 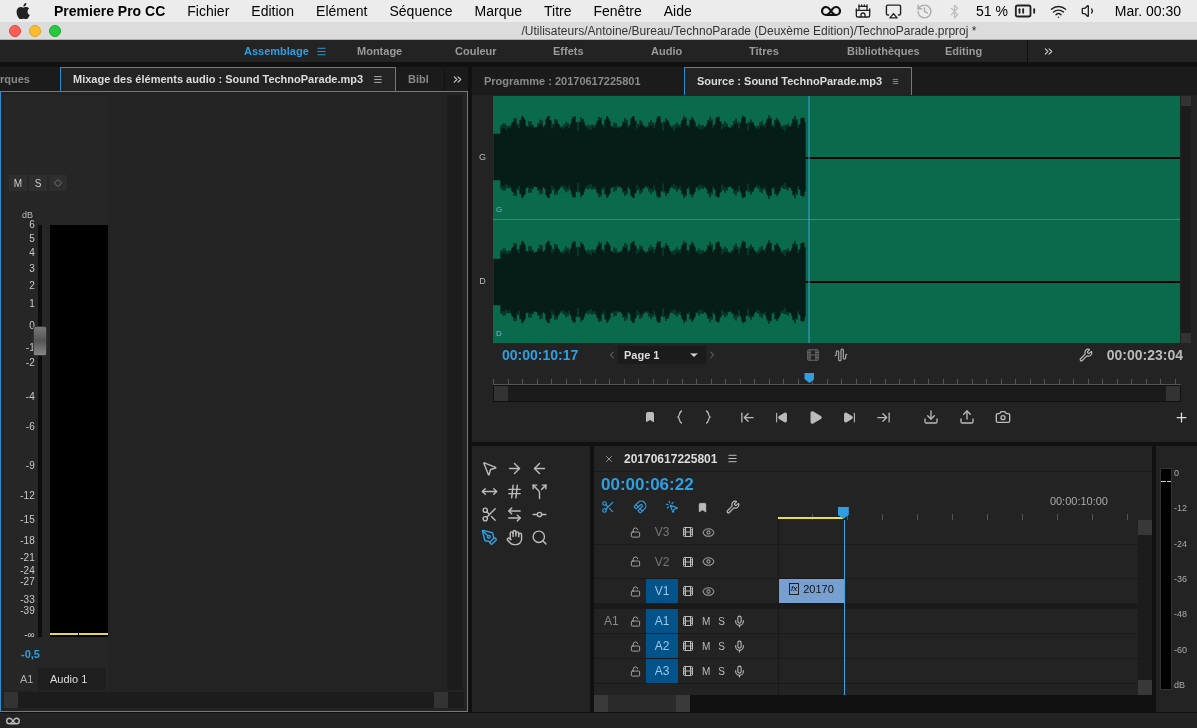 What do you see at coordinates (396, 51) in the screenshot?
I see `workspace-tab: Montage` at bounding box center [396, 51].